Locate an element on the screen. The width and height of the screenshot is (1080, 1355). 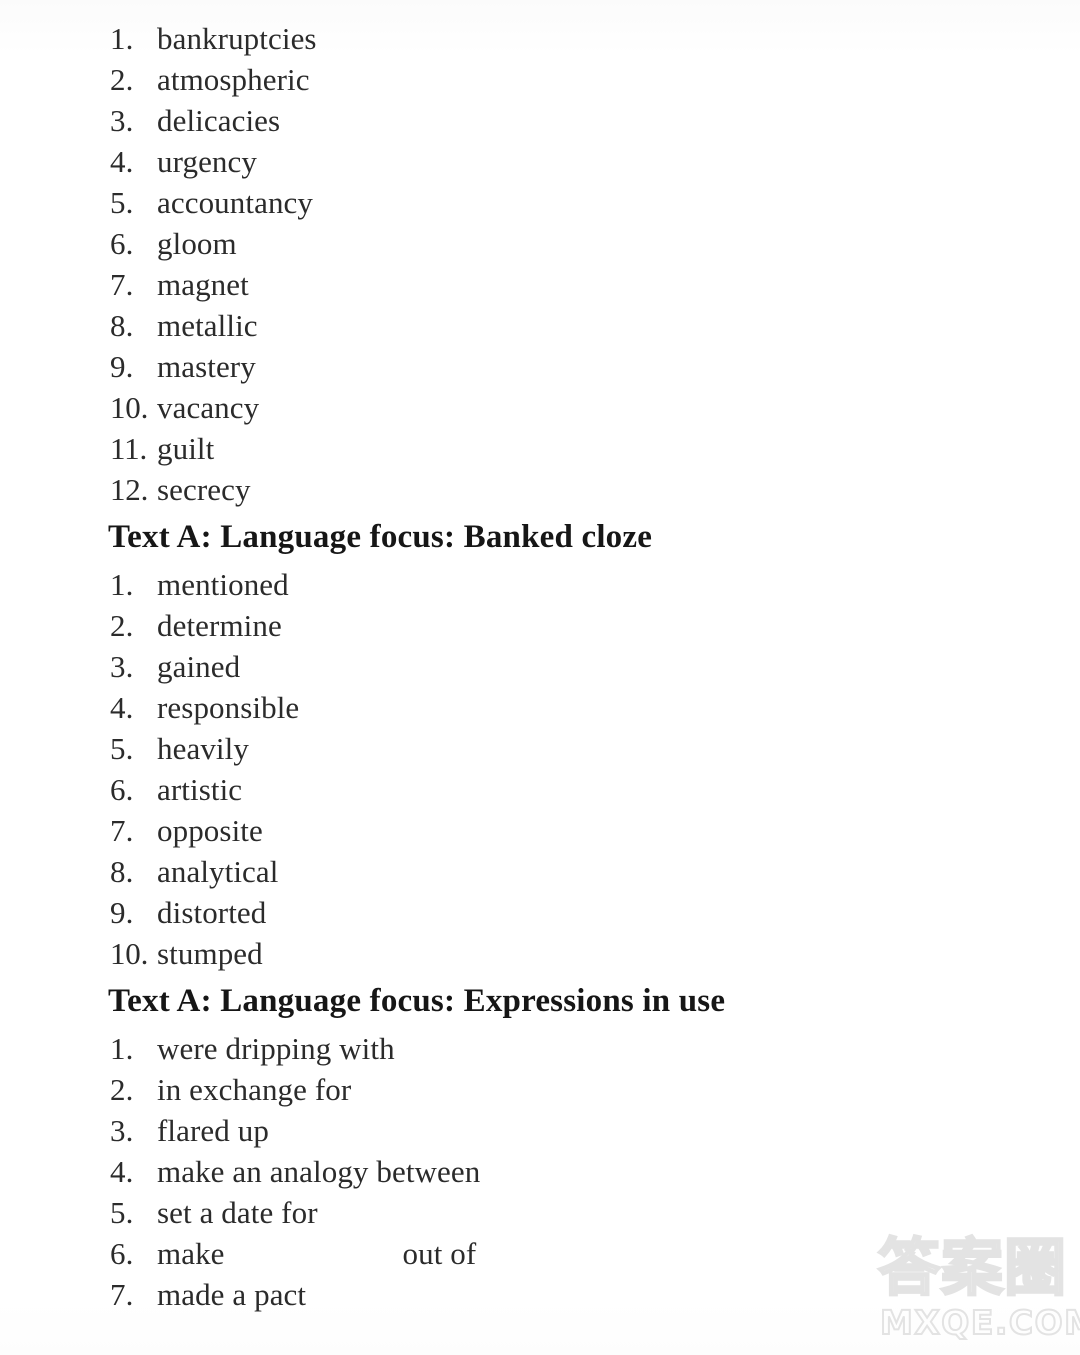
list-item-text: vacancy is located at coordinates (208, 407).